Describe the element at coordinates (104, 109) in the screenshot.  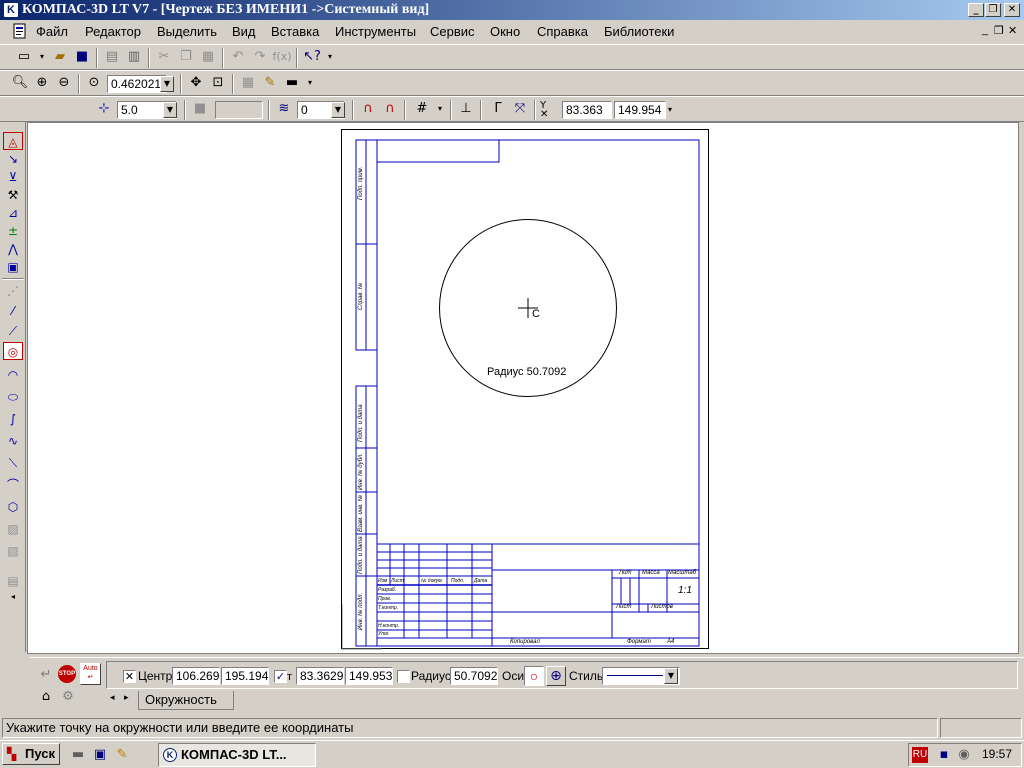
I see `grid-step-icon: ⊹` at that location.